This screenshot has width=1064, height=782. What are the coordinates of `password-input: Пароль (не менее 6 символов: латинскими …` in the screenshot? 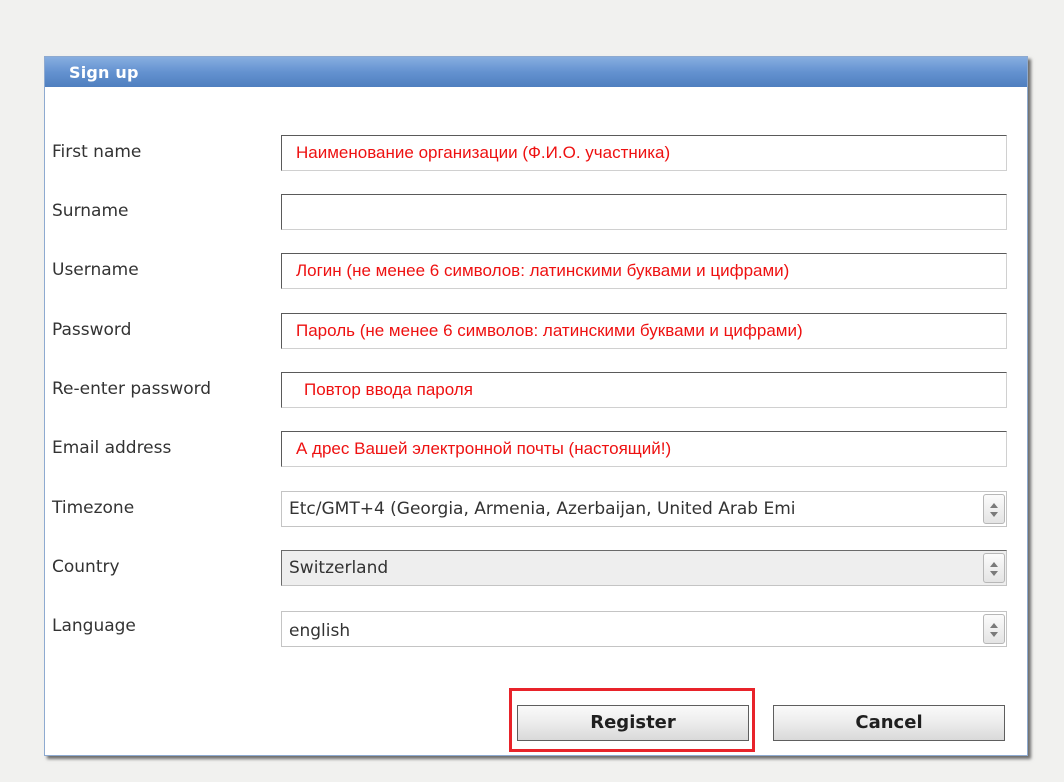 It's located at (644, 331).